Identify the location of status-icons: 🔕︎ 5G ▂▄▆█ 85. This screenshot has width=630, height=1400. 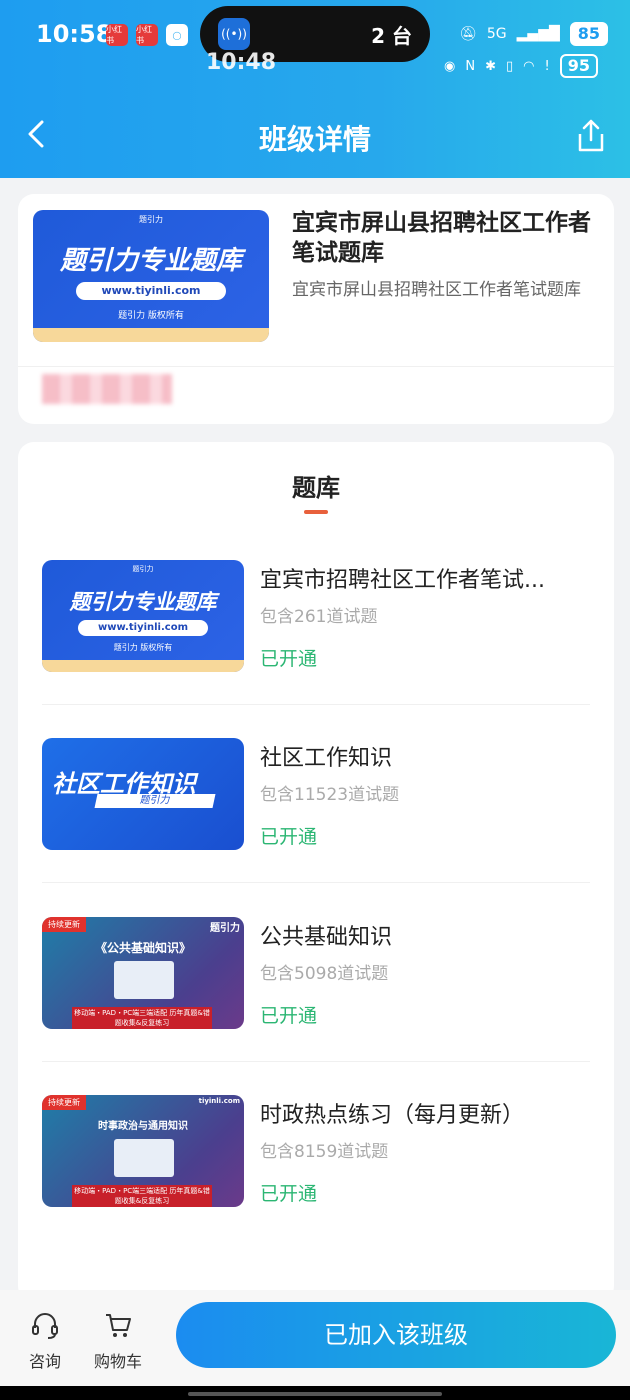
(533, 34).